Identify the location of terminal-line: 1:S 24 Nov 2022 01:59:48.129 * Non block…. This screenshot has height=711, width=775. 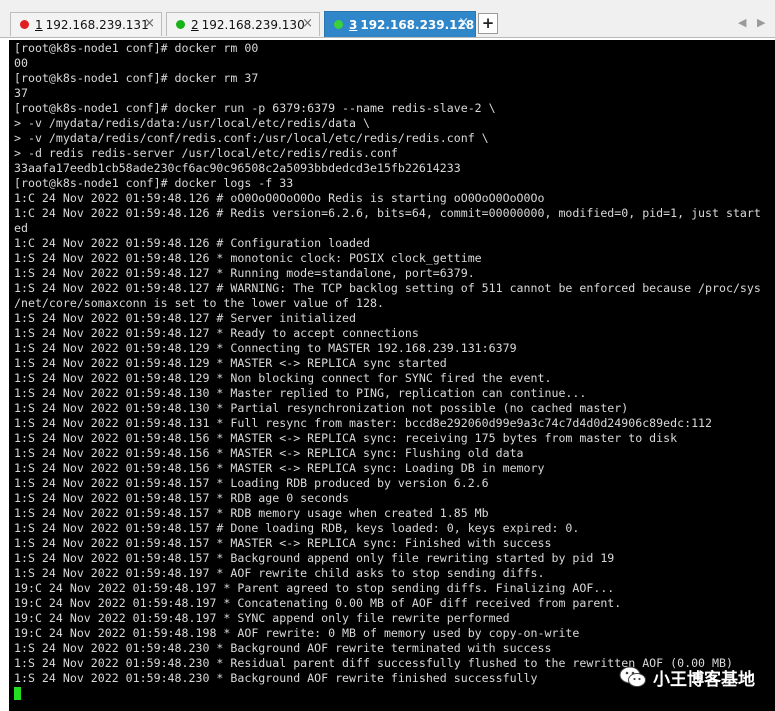
(283, 378).